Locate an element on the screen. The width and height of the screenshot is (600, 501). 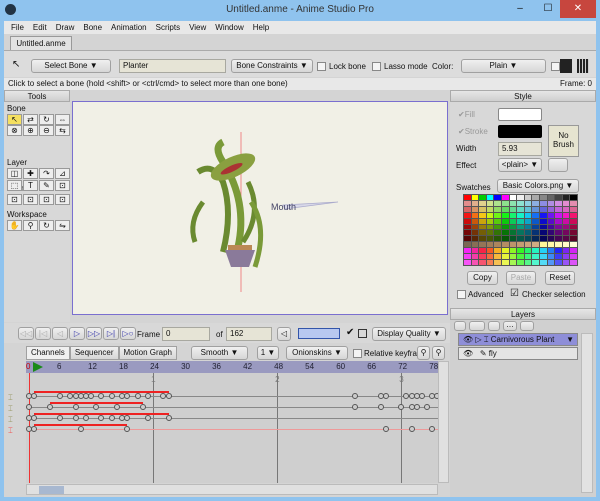
tab-sequencer: Sequencer is located at coordinates (94, 353).